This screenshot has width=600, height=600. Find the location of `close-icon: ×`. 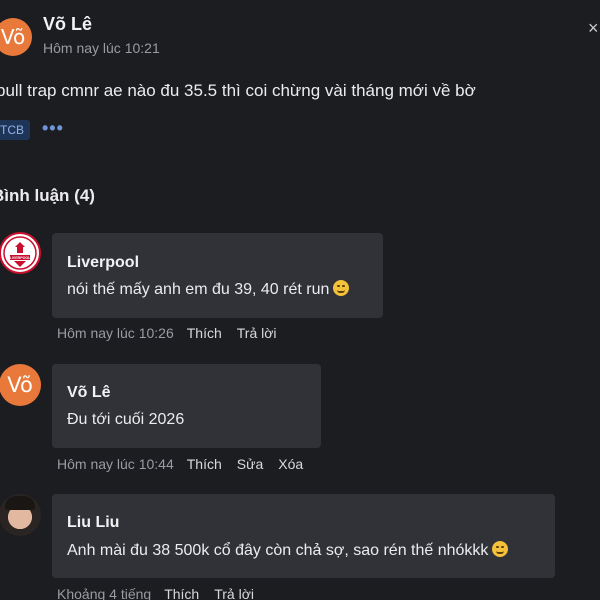

close-icon: × is located at coordinates (593, 28).